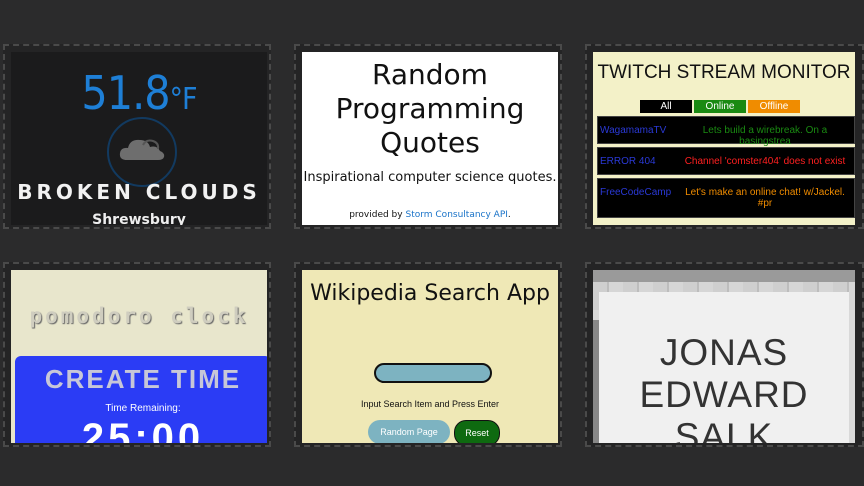 This screenshot has height=486, width=864. I want to click on quotes-title: Random Programming Quotes, so click(430, 108).